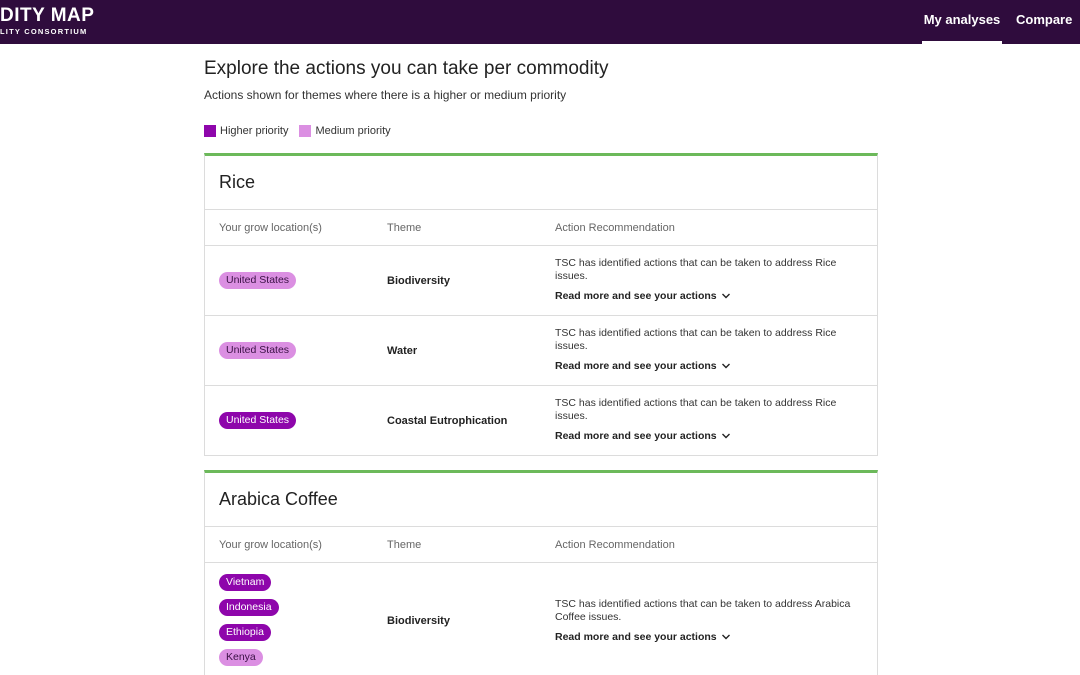 The height and width of the screenshot is (675, 1080). I want to click on nav-compare: Compare, so click(1044, 22).